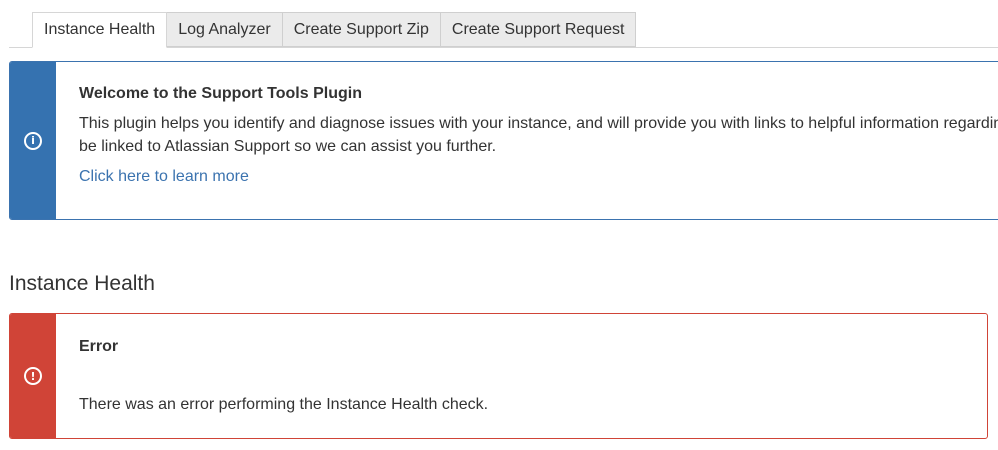 The height and width of the screenshot is (450, 998). What do you see at coordinates (220, 93) in the screenshot?
I see `info-message-title: Welcome to the Support Tools Plugin` at bounding box center [220, 93].